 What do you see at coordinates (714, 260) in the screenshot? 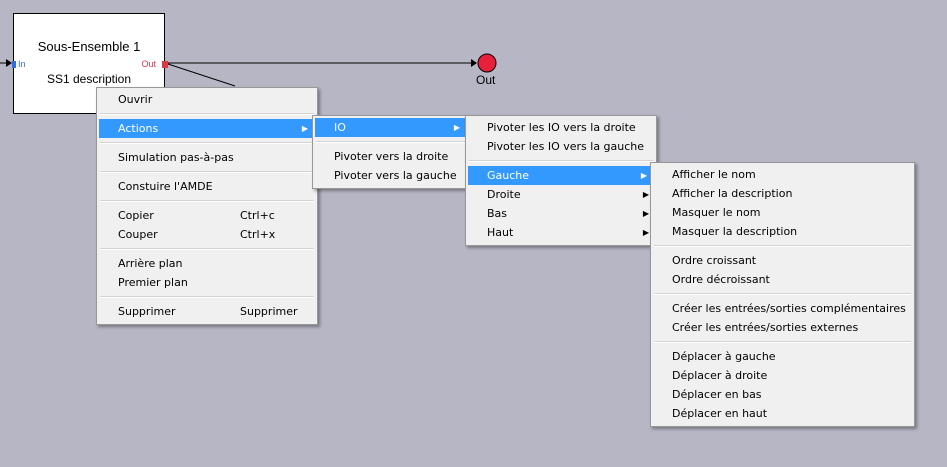
I see `menu-item-label: Ordre croissant` at bounding box center [714, 260].